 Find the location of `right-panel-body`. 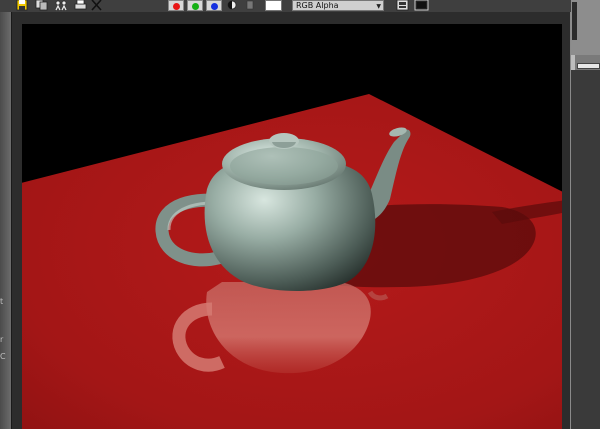

right-panel-body is located at coordinates (585, 249).